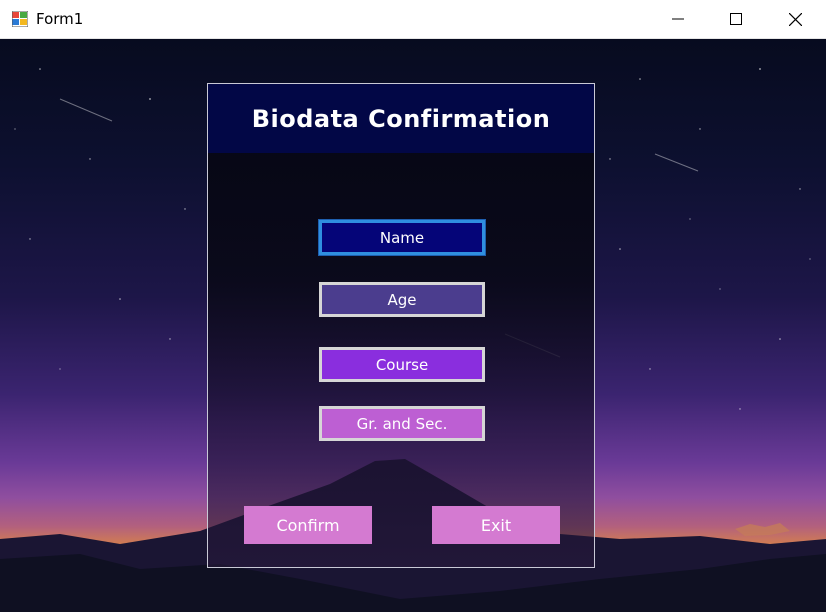 Image resolution: width=826 pixels, height=612 pixels. I want to click on grade-and-section-button: Gr. and Sec., so click(402, 423).